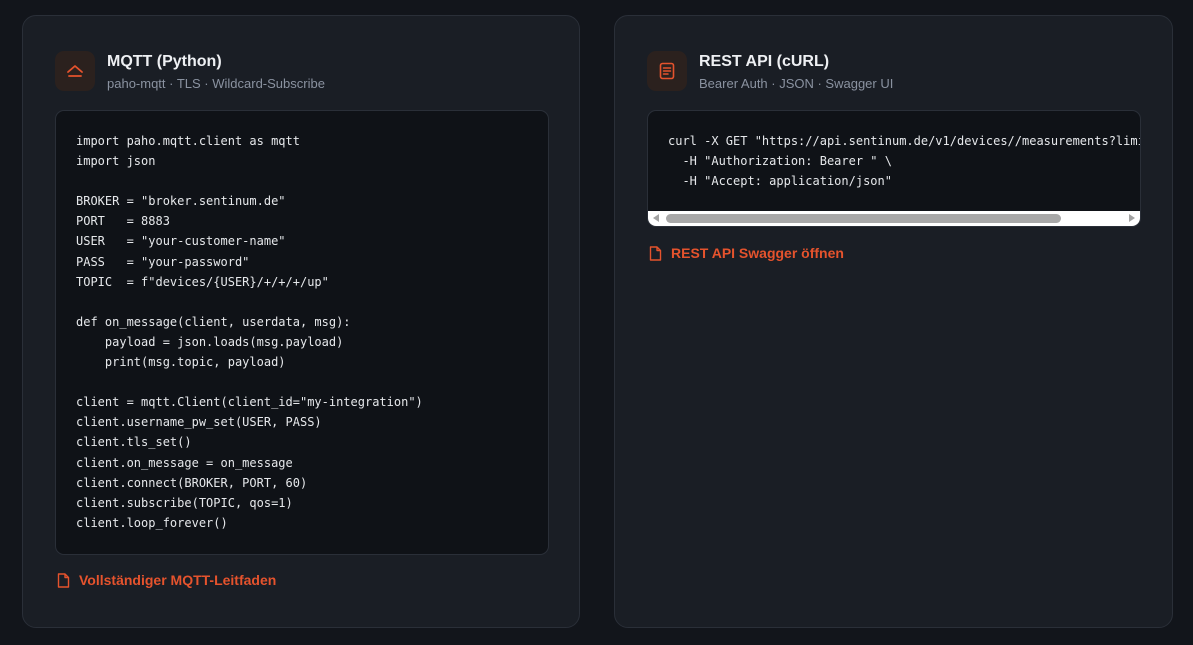 The image size is (1193, 645). I want to click on scroll-right-arrow-icon, so click(1132, 218).